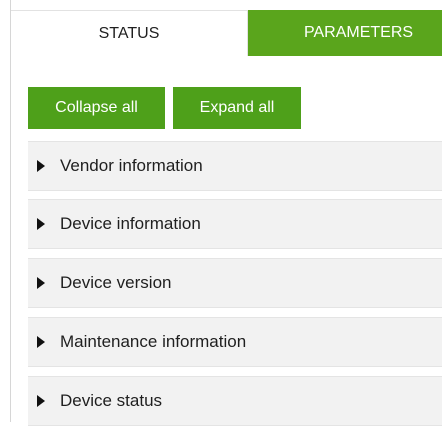 The width and height of the screenshot is (442, 426). What do you see at coordinates (153, 341) in the screenshot?
I see `section-label: Maintenance information` at bounding box center [153, 341].